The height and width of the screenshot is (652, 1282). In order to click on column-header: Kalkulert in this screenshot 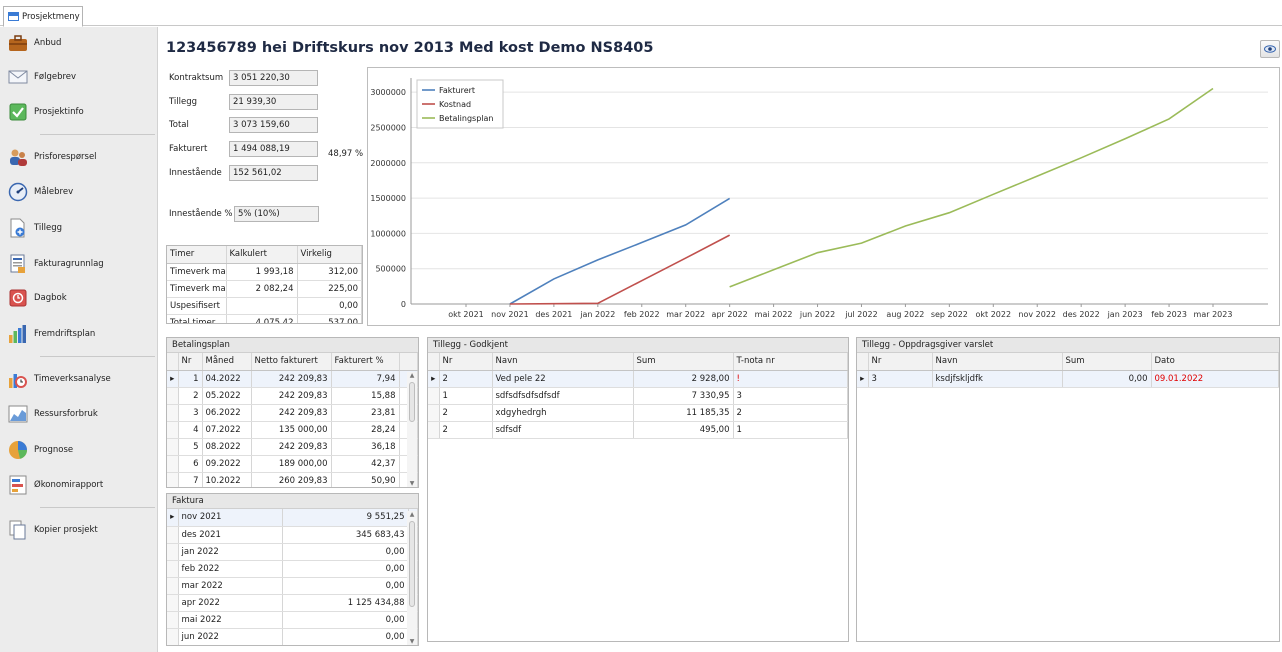, I will do `click(262, 255)`.